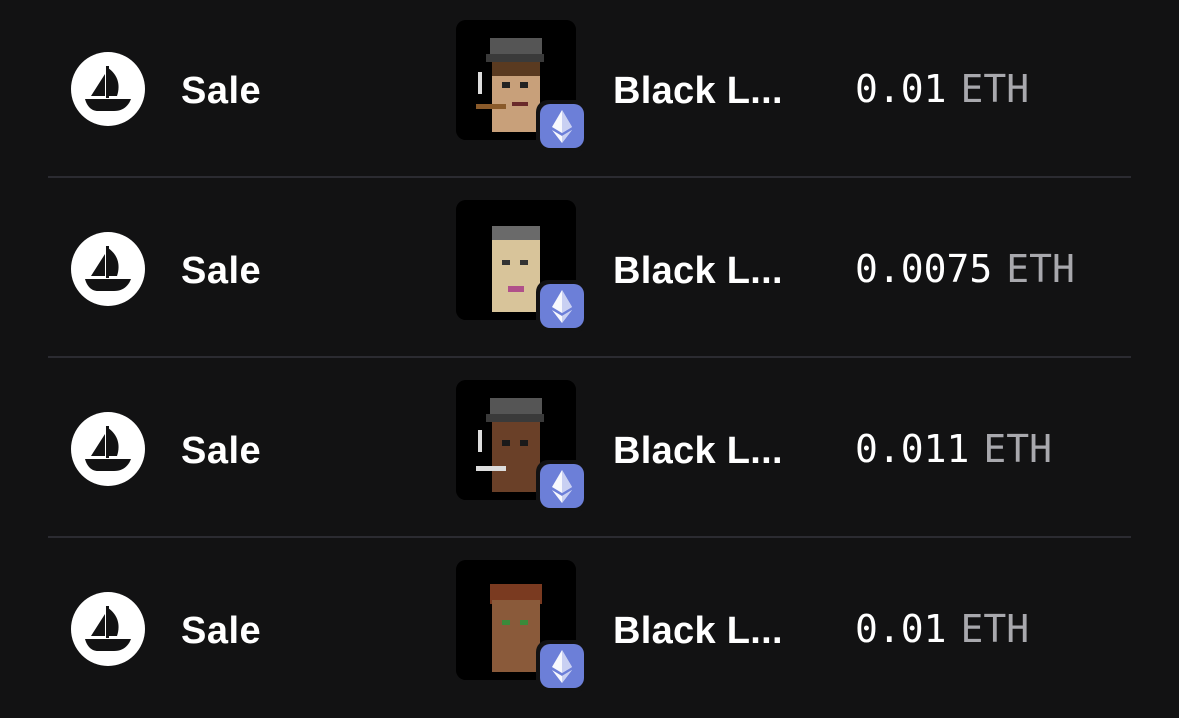  Describe the element at coordinates (912, 449) in the screenshot. I see `price-amount: 0.011` at that location.